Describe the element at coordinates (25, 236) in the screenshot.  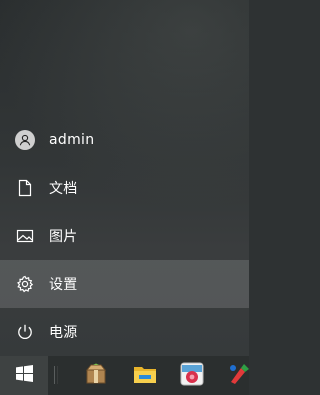
I see `image-icon` at that location.